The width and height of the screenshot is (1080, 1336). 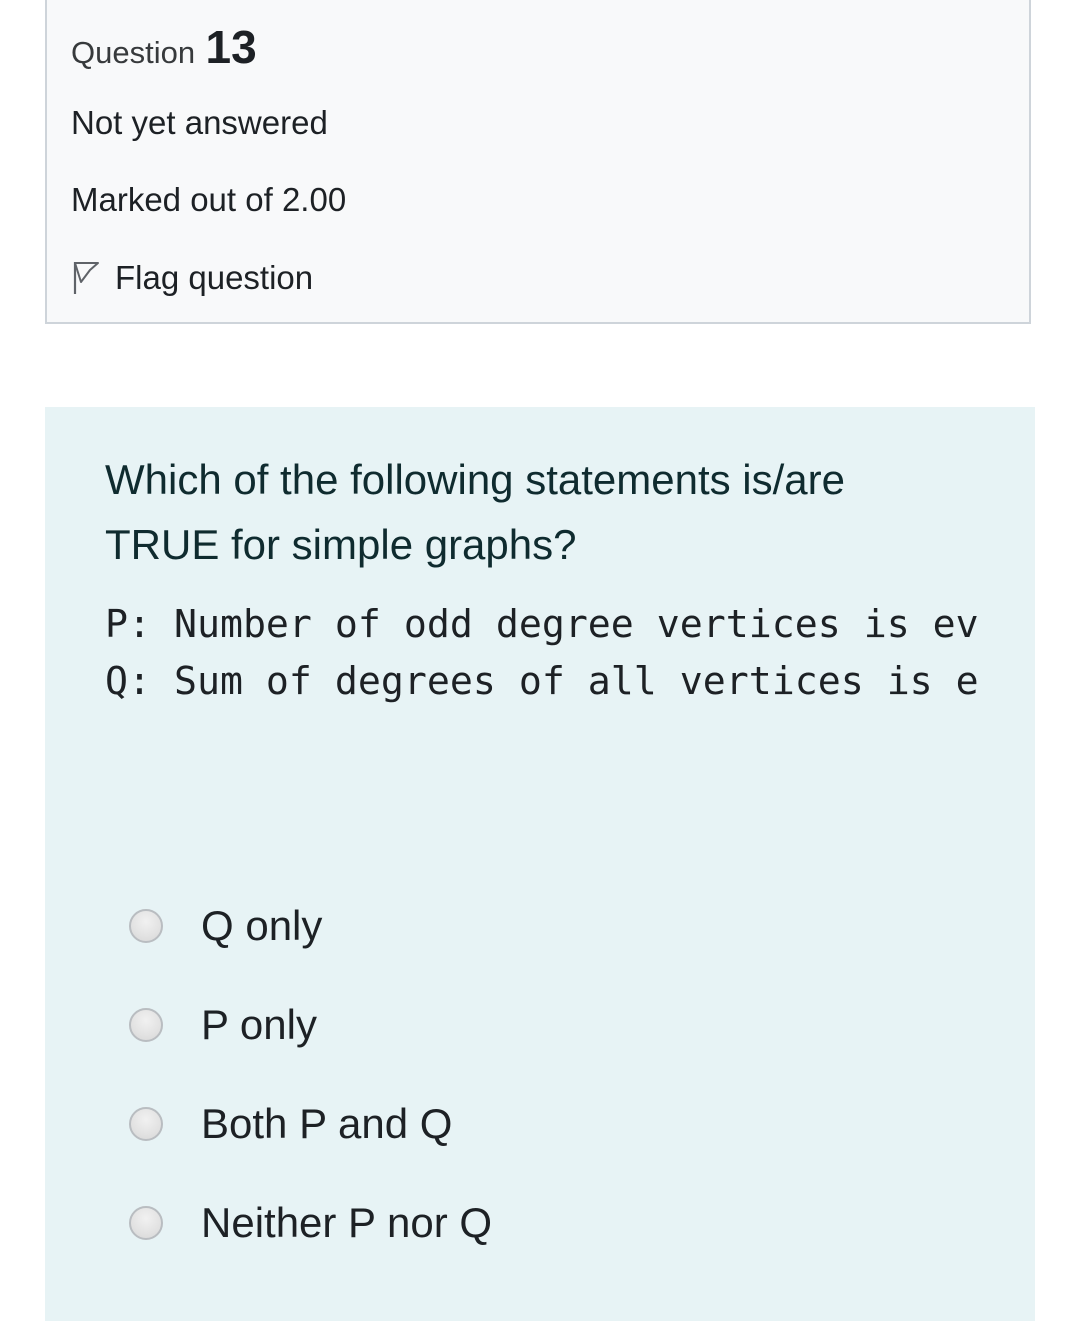 I want to click on answer-label: P only, so click(x=259, y=1025).